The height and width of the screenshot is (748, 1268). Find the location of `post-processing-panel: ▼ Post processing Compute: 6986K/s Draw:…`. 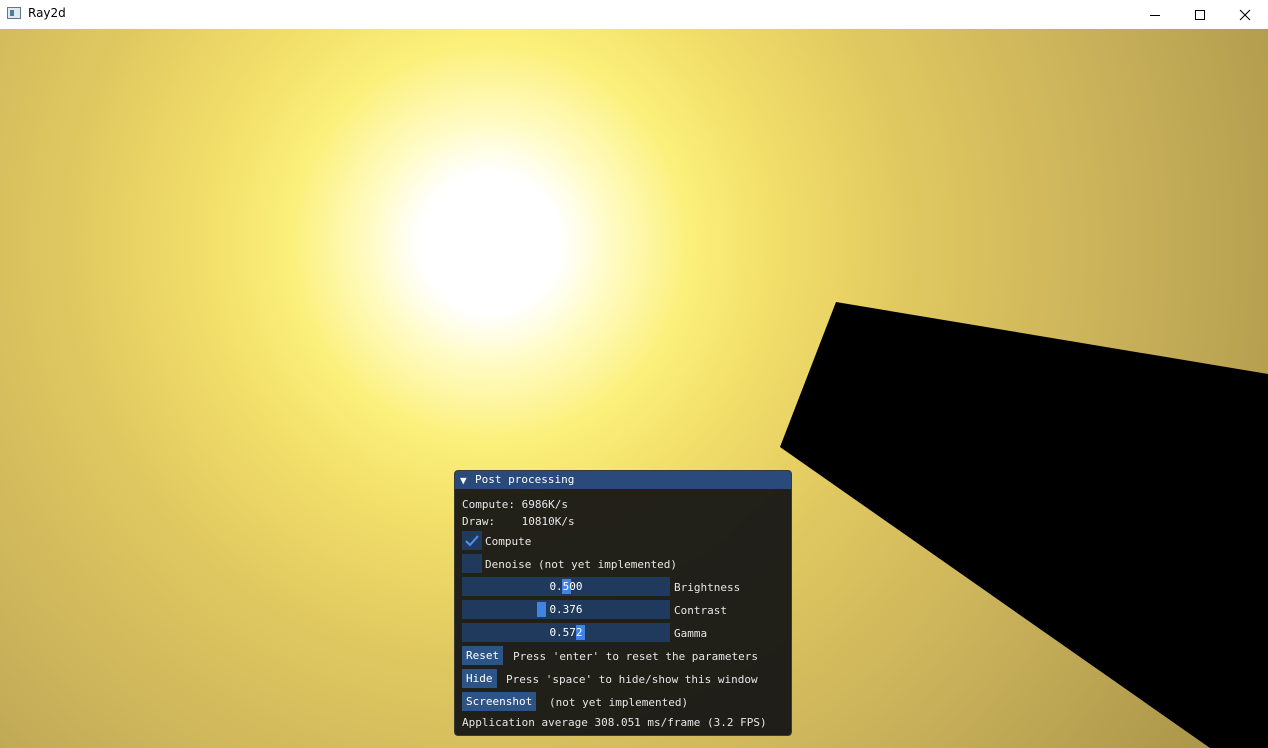

post-processing-panel: ▼ Post processing Compute: 6986K/s Draw:… is located at coordinates (623, 603).